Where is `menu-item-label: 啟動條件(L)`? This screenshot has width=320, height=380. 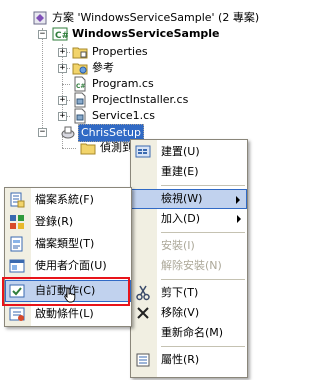
menu-item-label: 啟動條件(L) is located at coordinates (64, 313).